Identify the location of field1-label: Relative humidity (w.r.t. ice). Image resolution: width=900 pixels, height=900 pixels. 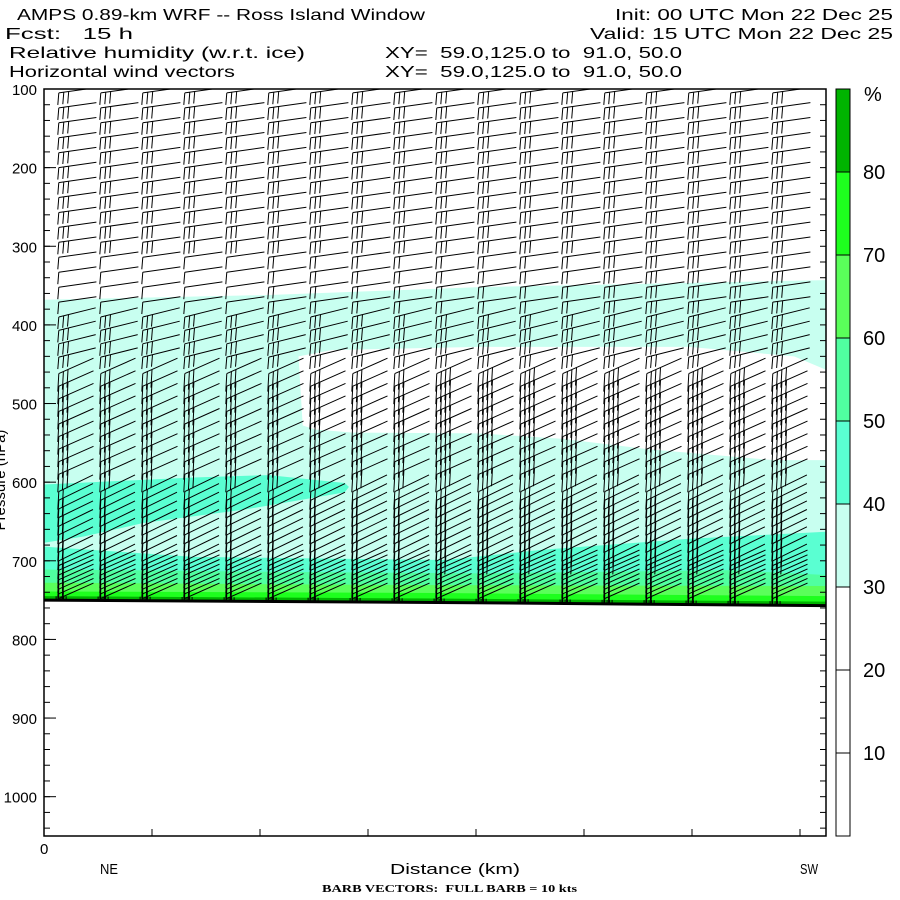
(157, 53).